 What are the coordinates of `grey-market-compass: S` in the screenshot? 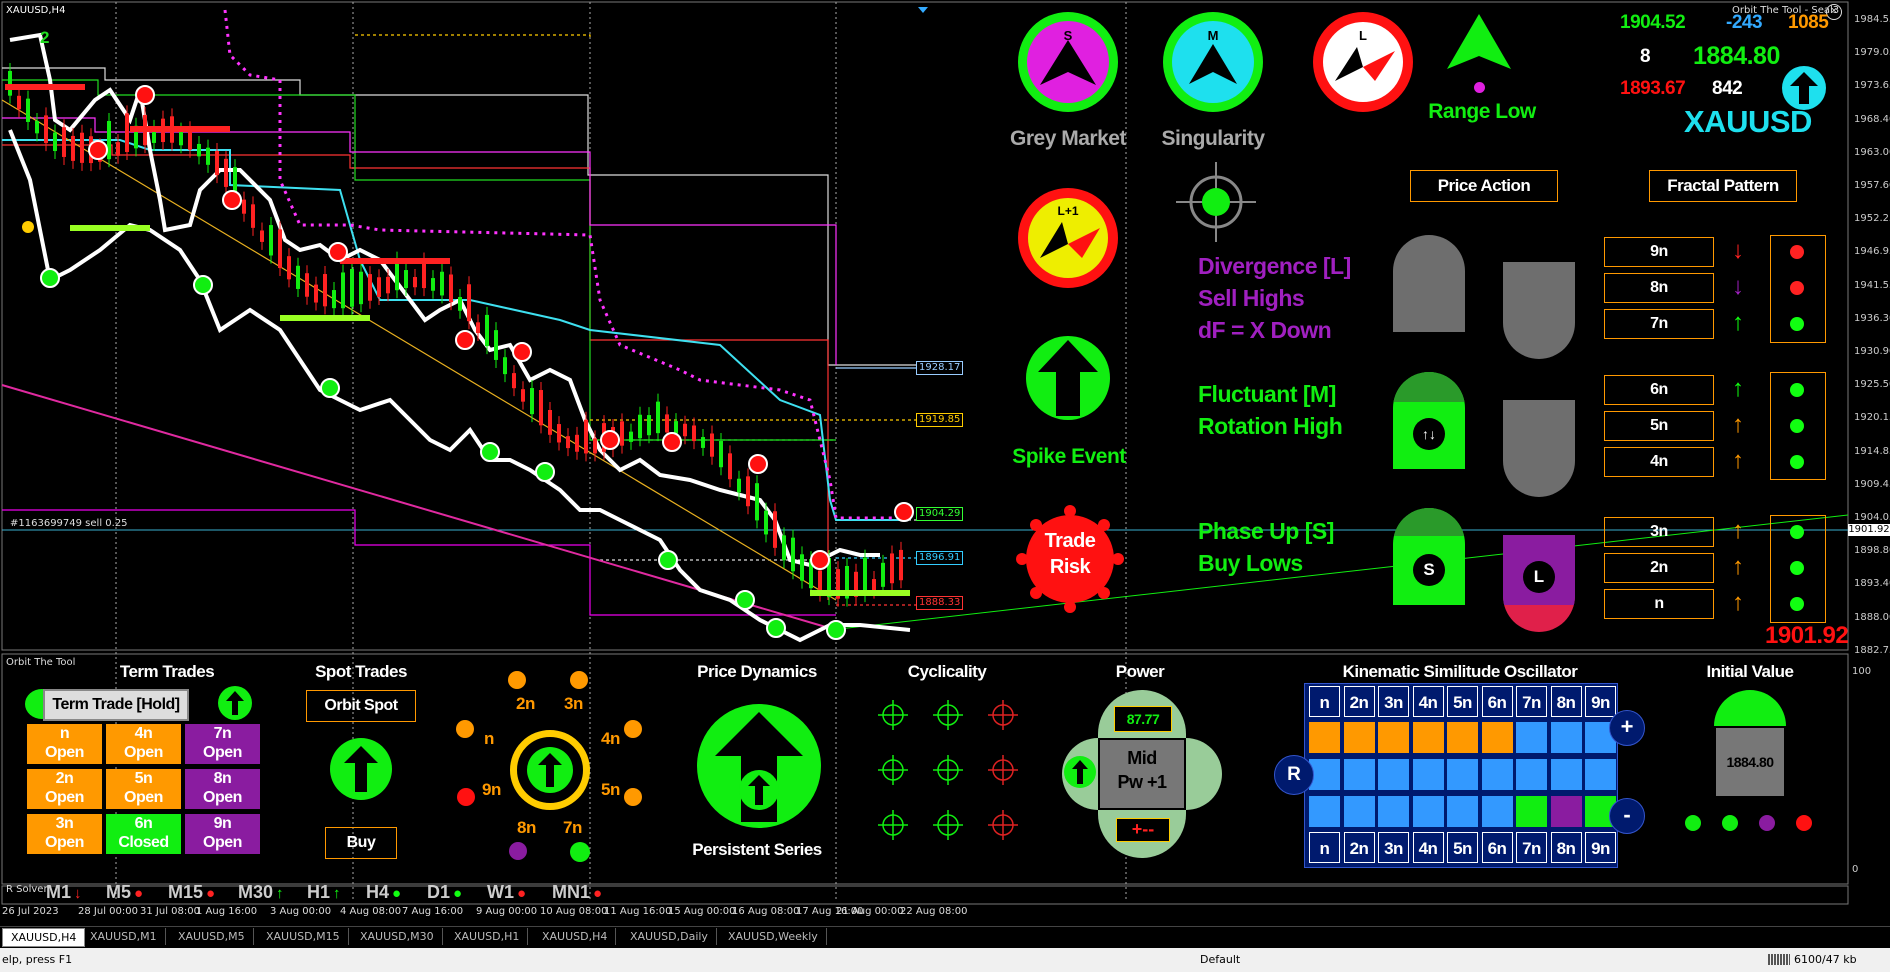 It's located at (1068, 62).